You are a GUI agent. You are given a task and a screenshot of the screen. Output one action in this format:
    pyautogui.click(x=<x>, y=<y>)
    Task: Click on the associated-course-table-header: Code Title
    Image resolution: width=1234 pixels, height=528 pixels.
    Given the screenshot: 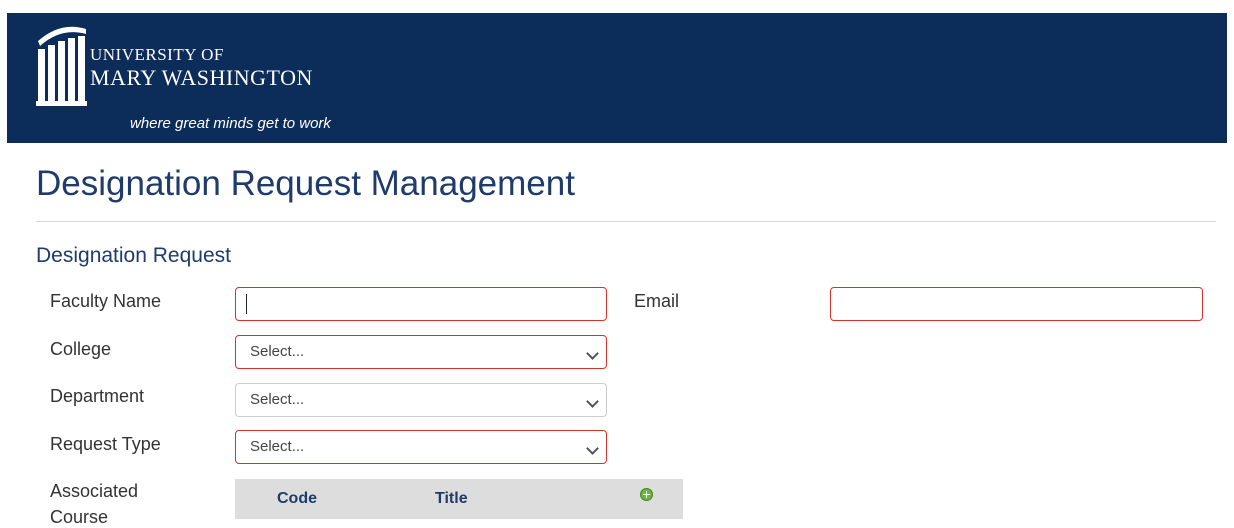 What is the action you would take?
    pyautogui.click(x=459, y=499)
    